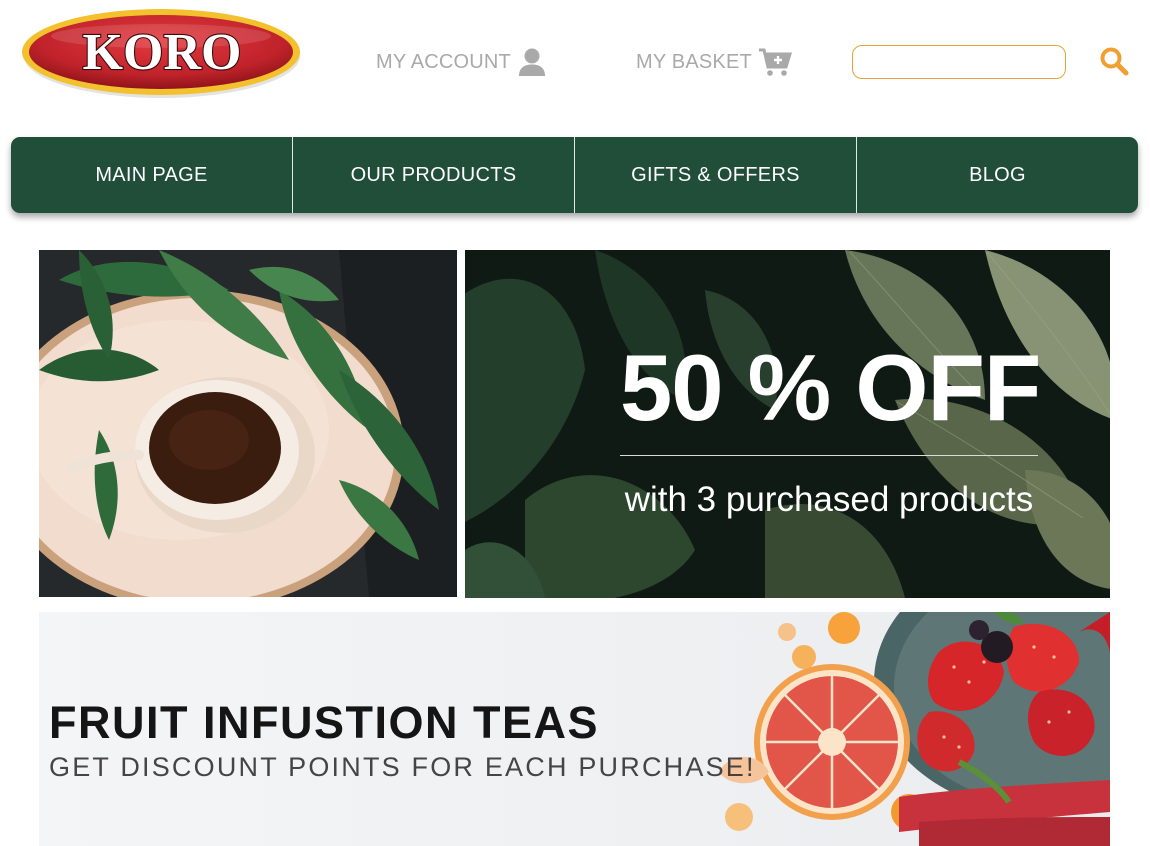  Describe the element at coordinates (959, 62) in the screenshot. I see `search-input` at that location.